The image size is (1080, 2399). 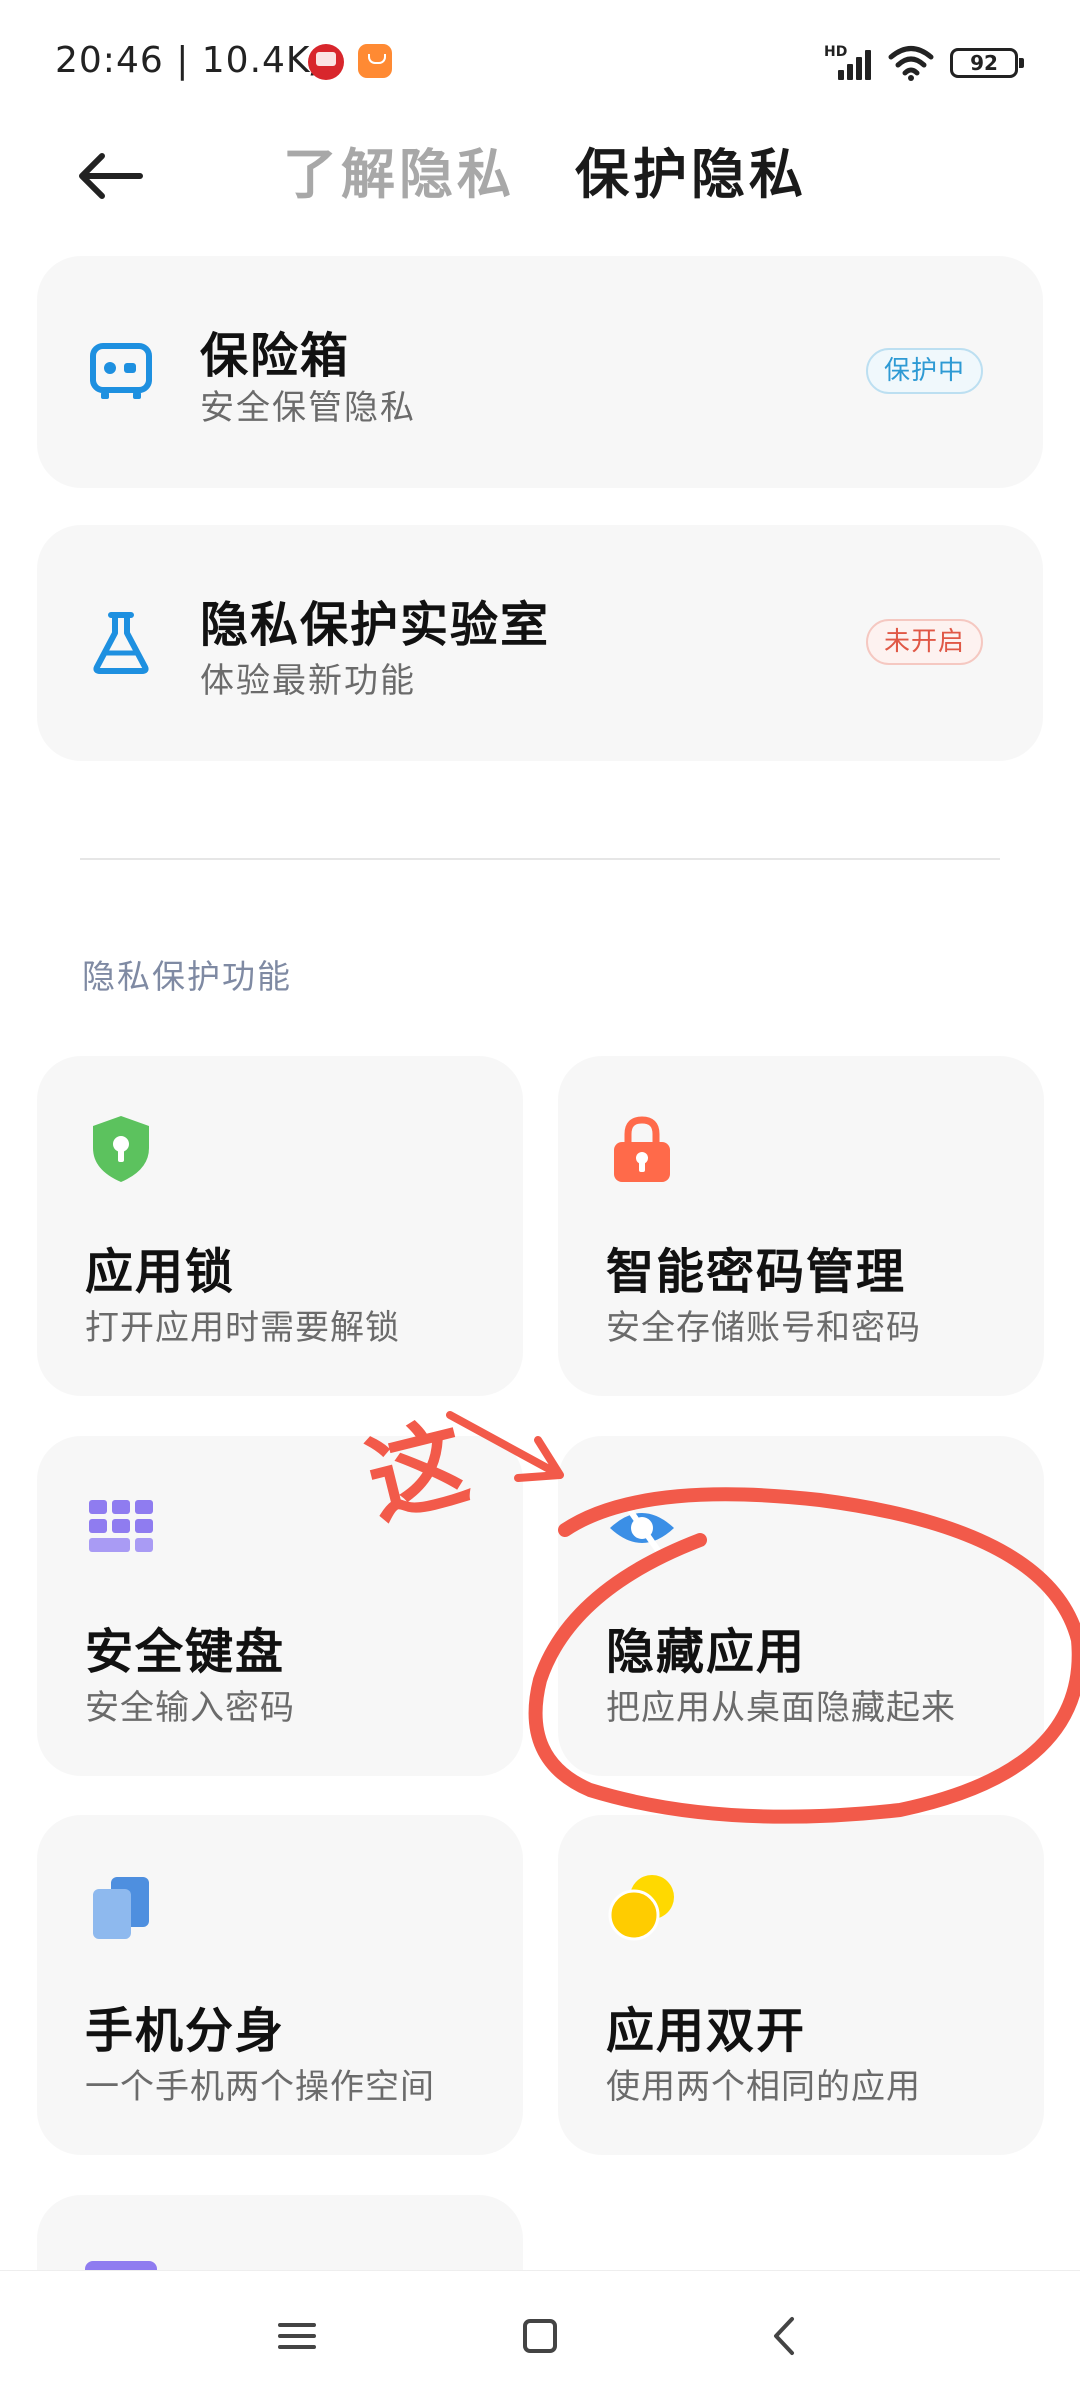 I want to click on feature-title: 手机分身, so click(x=185, y=2031).